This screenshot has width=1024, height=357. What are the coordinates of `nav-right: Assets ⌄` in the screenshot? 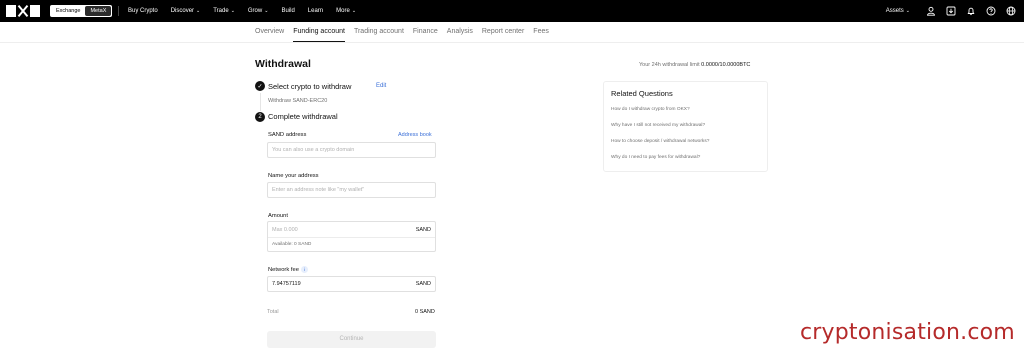 It's located at (951, 11).